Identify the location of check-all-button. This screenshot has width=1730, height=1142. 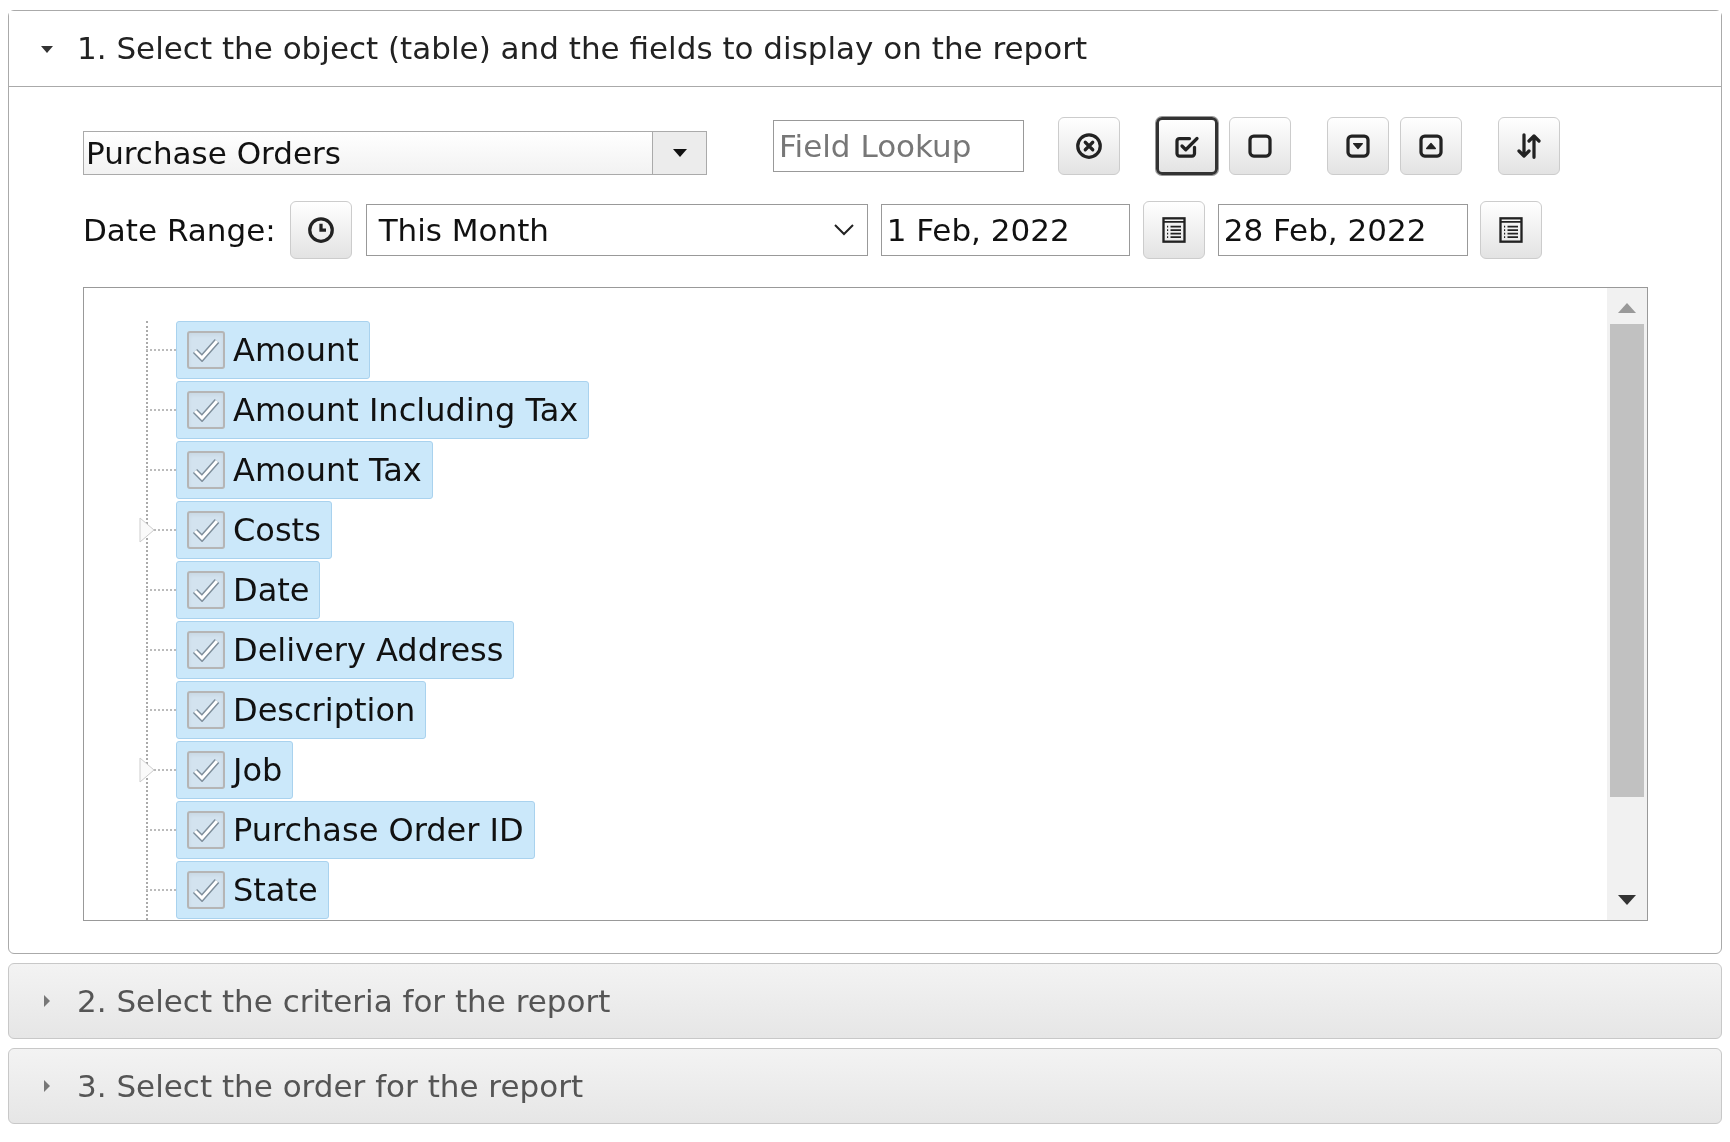
(1187, 146).